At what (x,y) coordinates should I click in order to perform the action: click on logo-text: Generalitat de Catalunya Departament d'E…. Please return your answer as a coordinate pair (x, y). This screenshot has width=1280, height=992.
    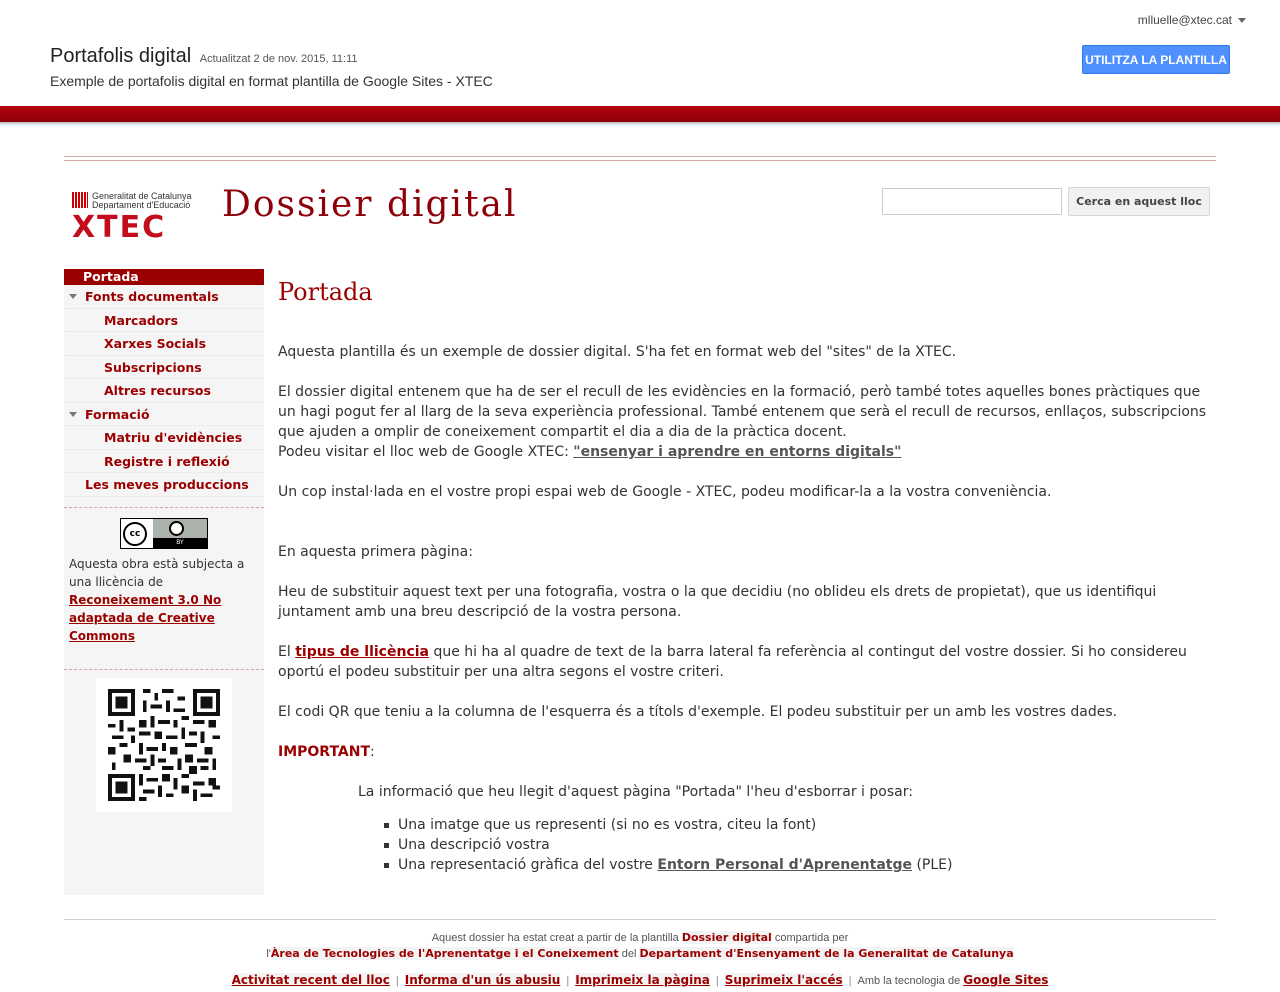
    Looking at the image, I should click on (142, 201).